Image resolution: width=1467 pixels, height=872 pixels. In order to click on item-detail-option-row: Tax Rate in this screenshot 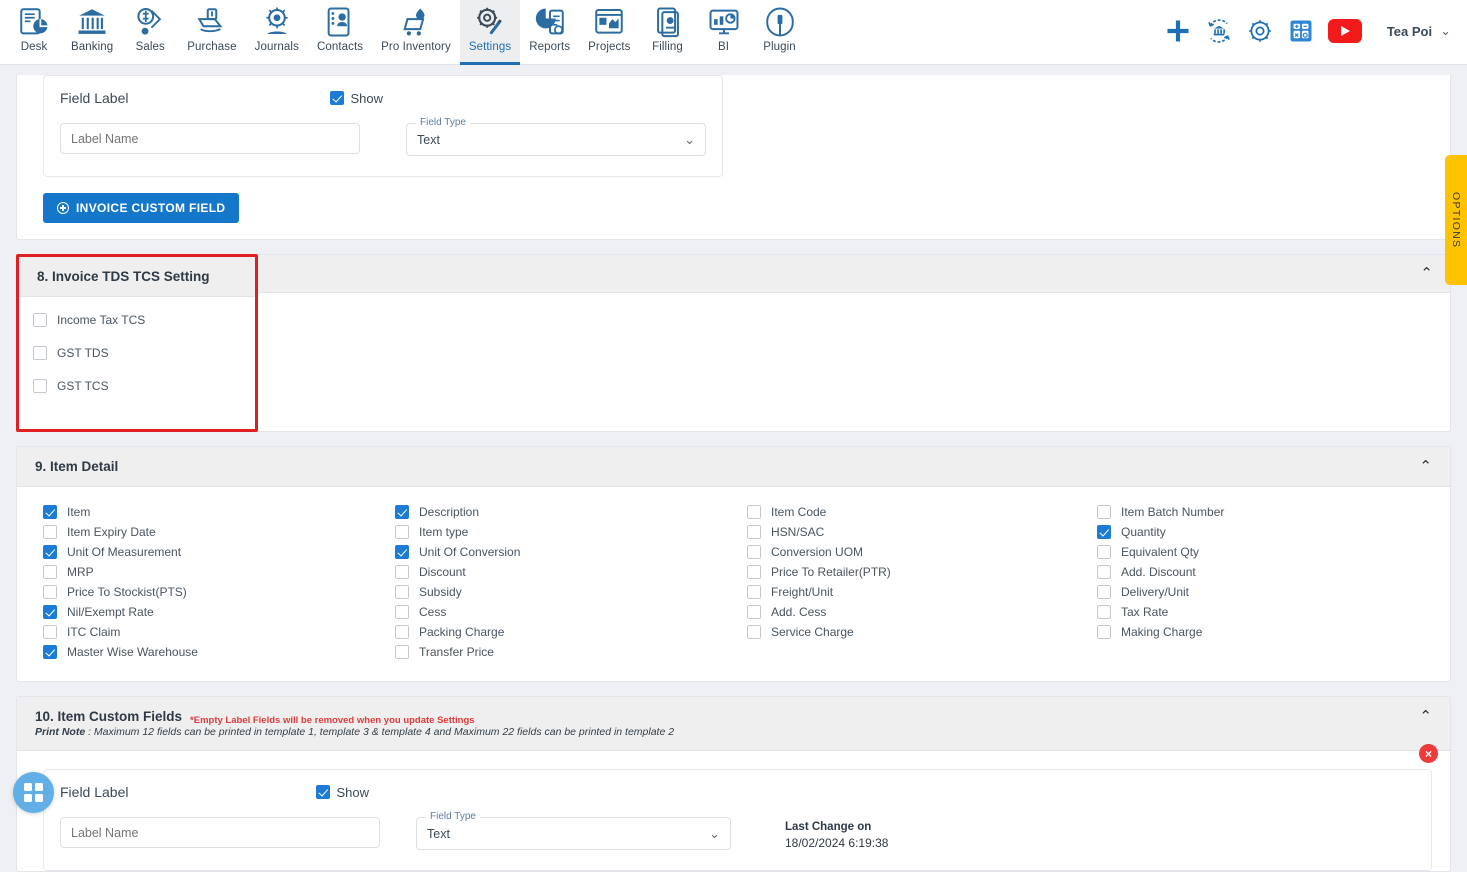, I will do `click(1273, 612)`.